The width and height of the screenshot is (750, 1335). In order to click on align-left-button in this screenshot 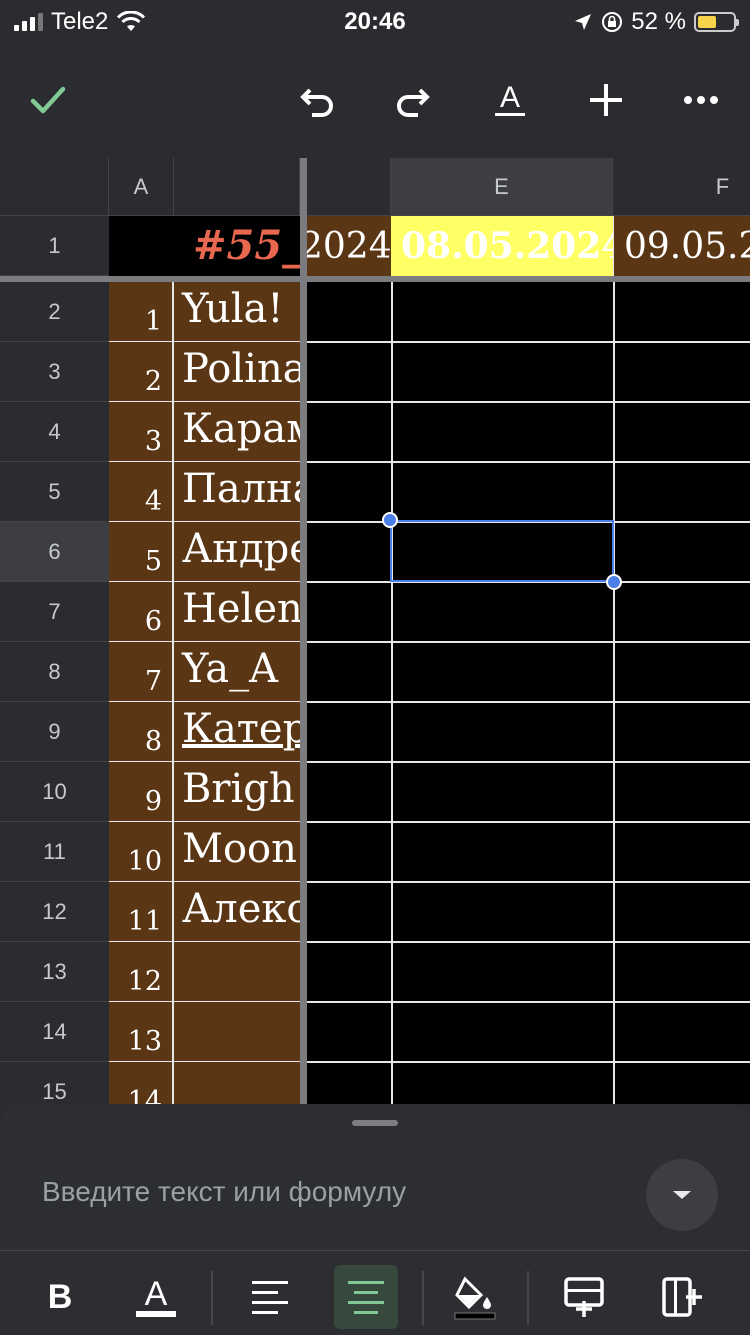, I will do `click(270, 1297)`.